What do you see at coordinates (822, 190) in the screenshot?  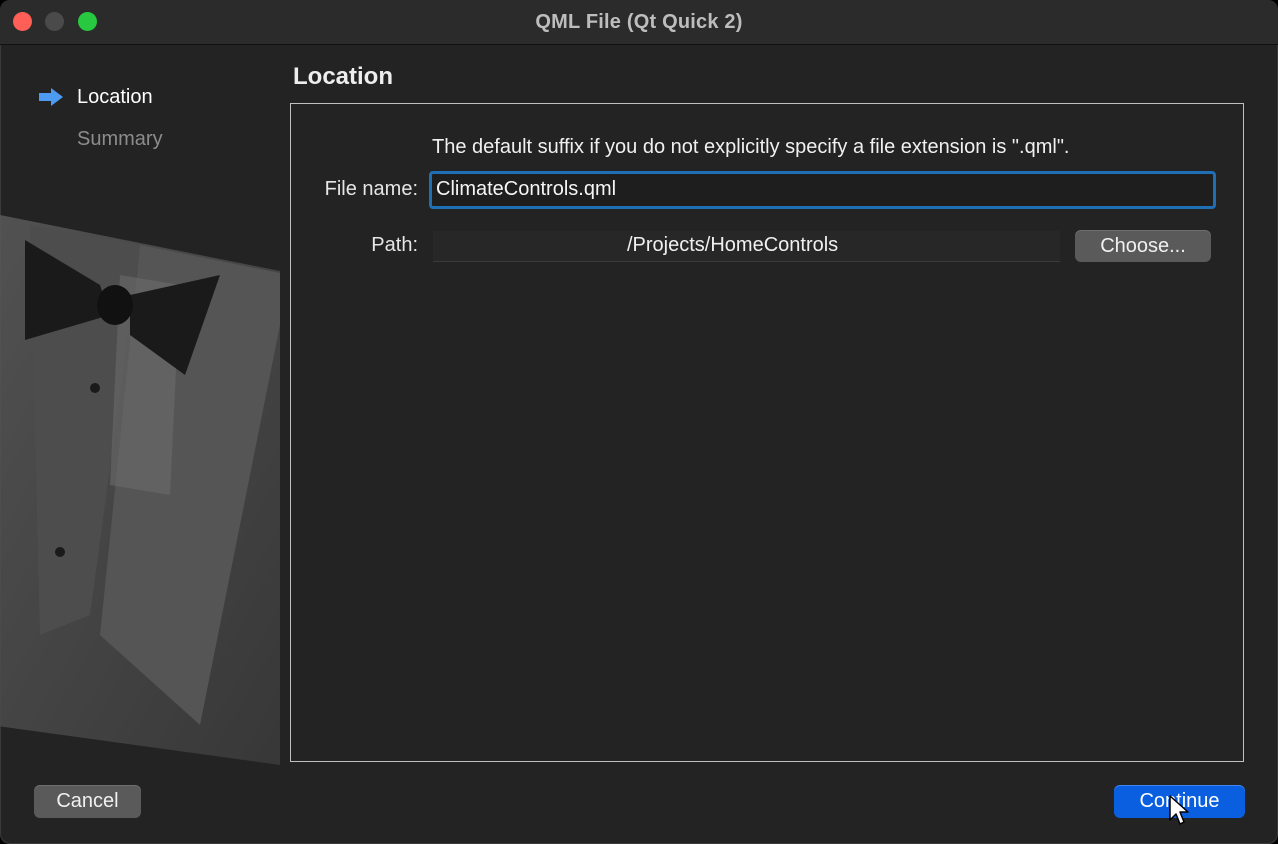 I see `file-name-input: ClimateControls.qml` at bounding box center [822, 190].